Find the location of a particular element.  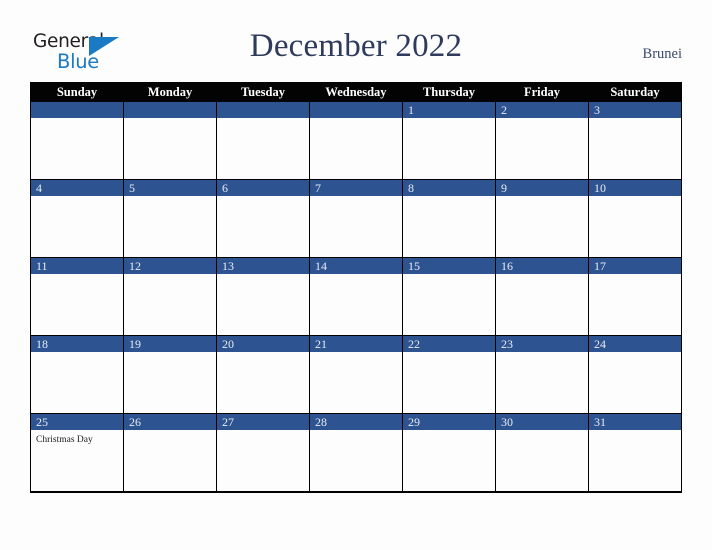

day-number: 8 is located at coordinates (449, 188).